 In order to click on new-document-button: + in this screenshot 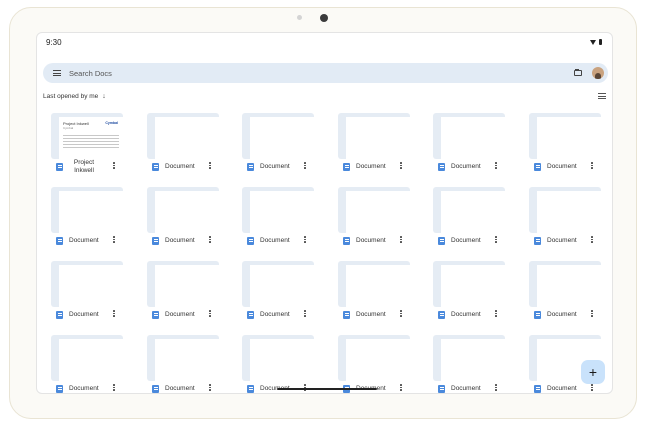, I will do `click(593, 372)`.